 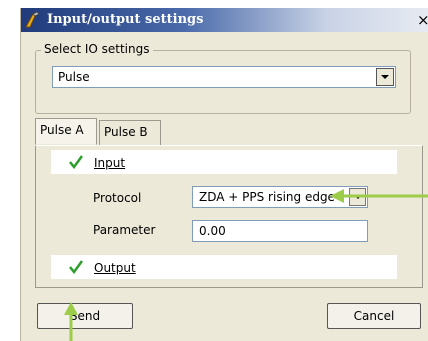 What do you see at coordinates (224, 77) in the screenshot?
I see `io-settings-select: Pulse` at bounding box center [224, 77].